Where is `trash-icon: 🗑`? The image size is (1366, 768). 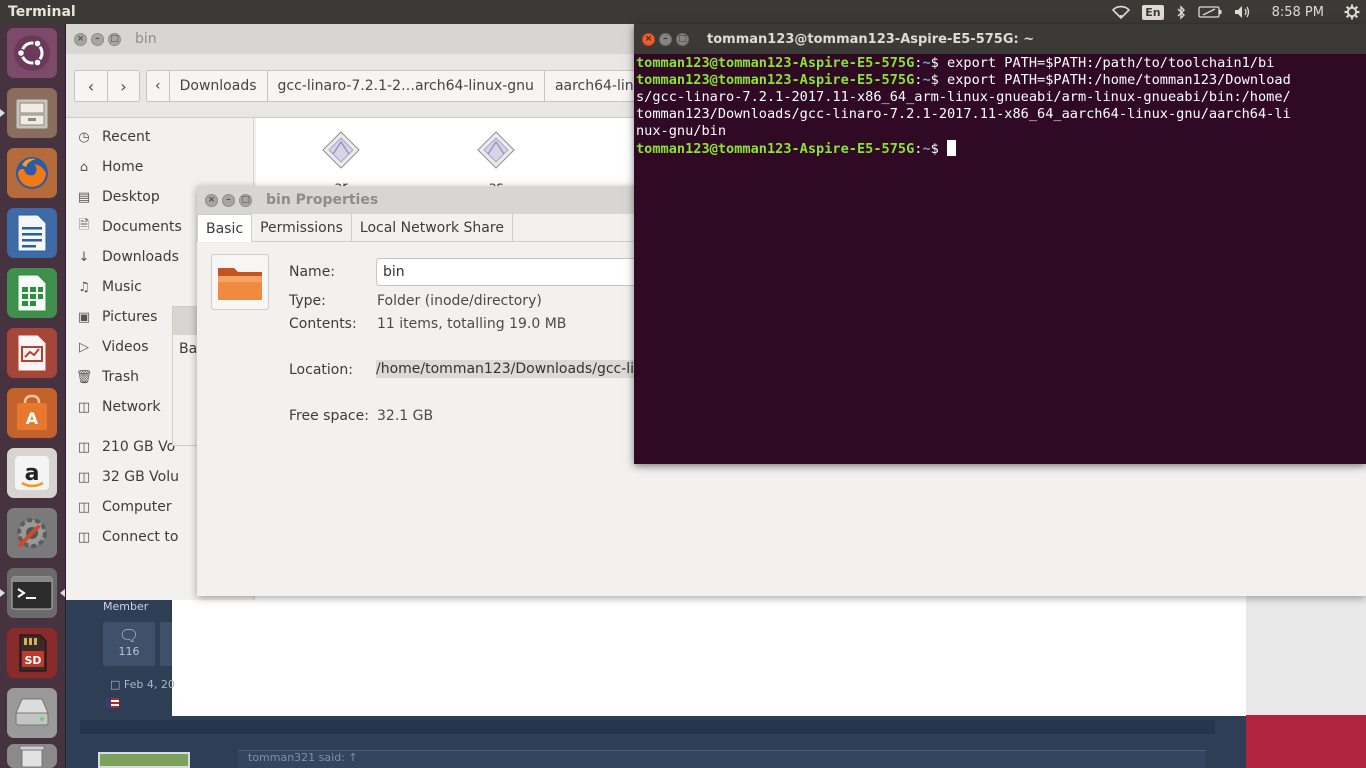
trash-icon: 🗑 is located at coordinates (84, 377).